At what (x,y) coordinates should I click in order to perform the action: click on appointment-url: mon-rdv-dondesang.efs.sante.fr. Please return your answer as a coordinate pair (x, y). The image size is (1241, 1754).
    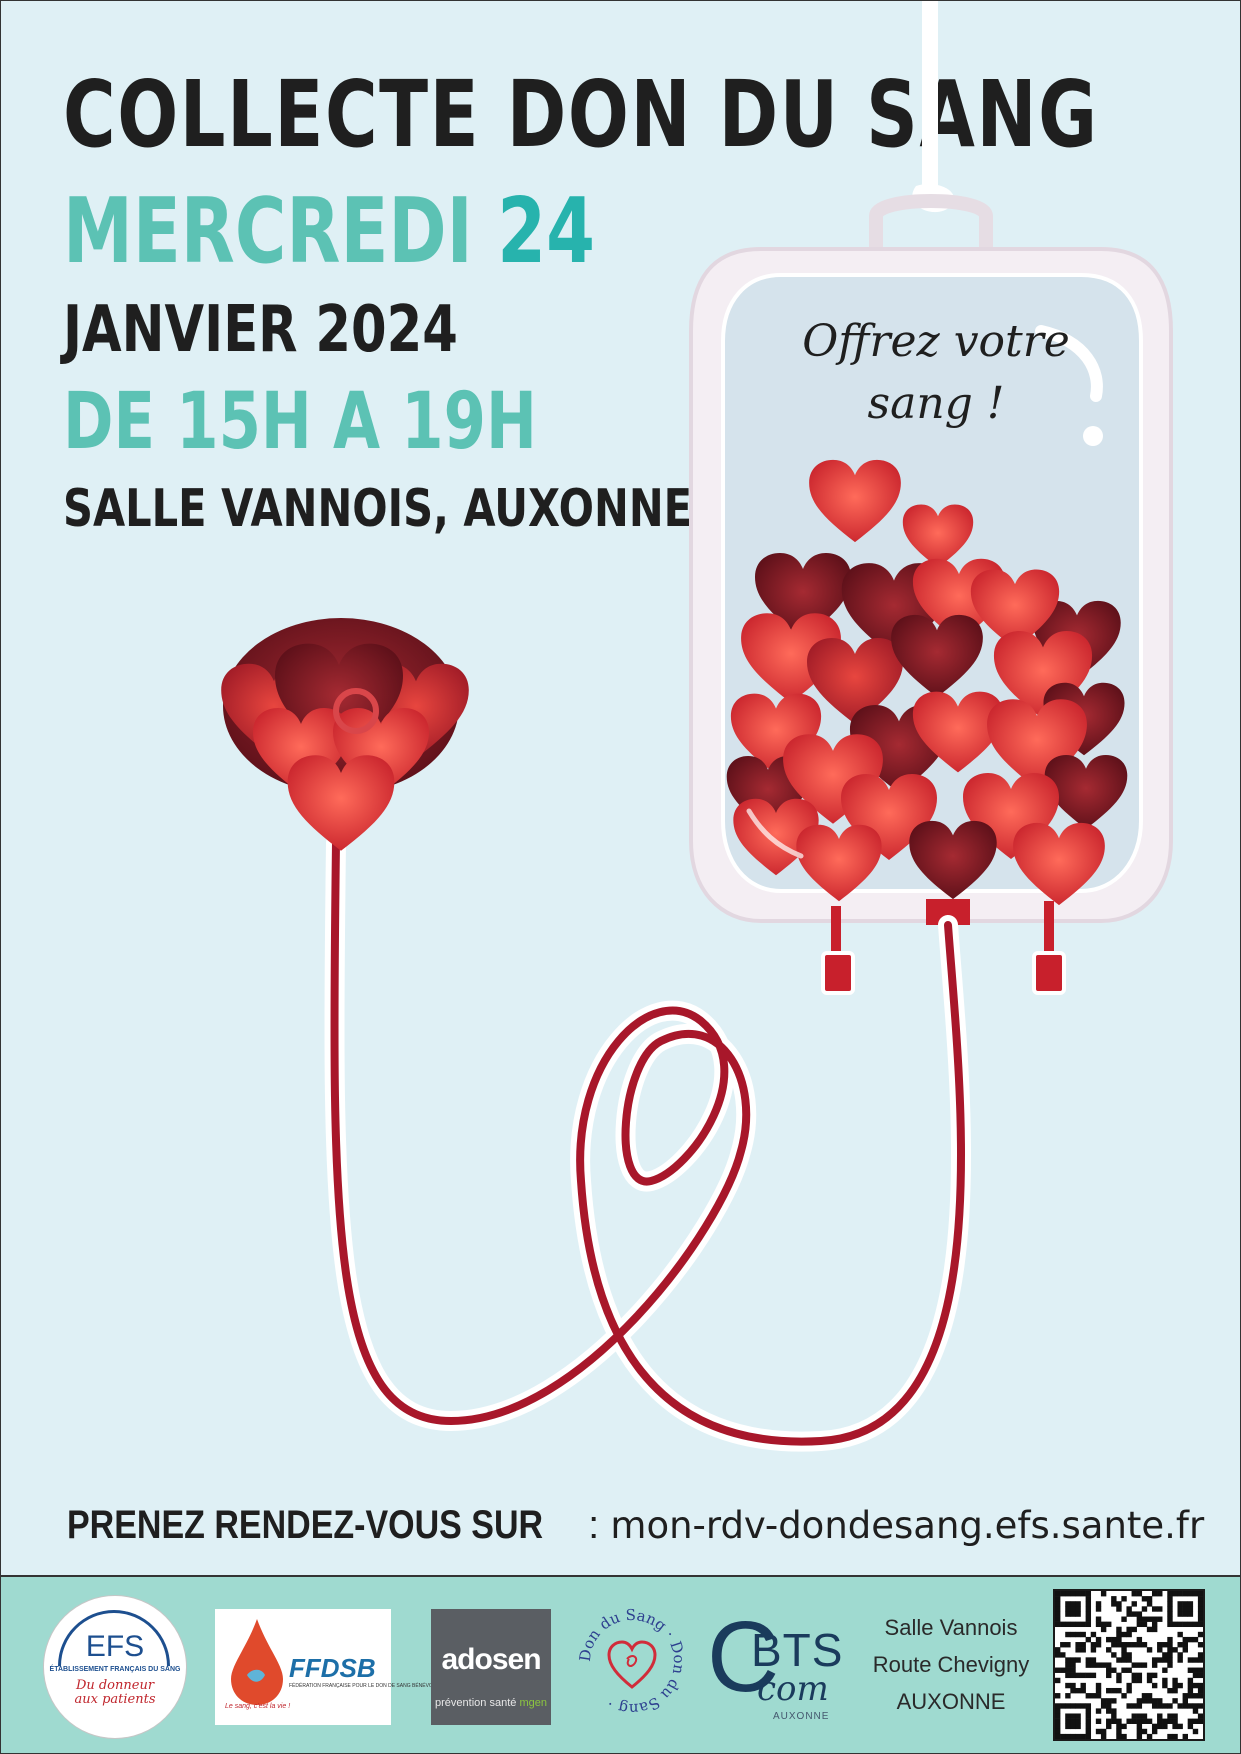
    Looking at the image, I should click on (907, 1525).